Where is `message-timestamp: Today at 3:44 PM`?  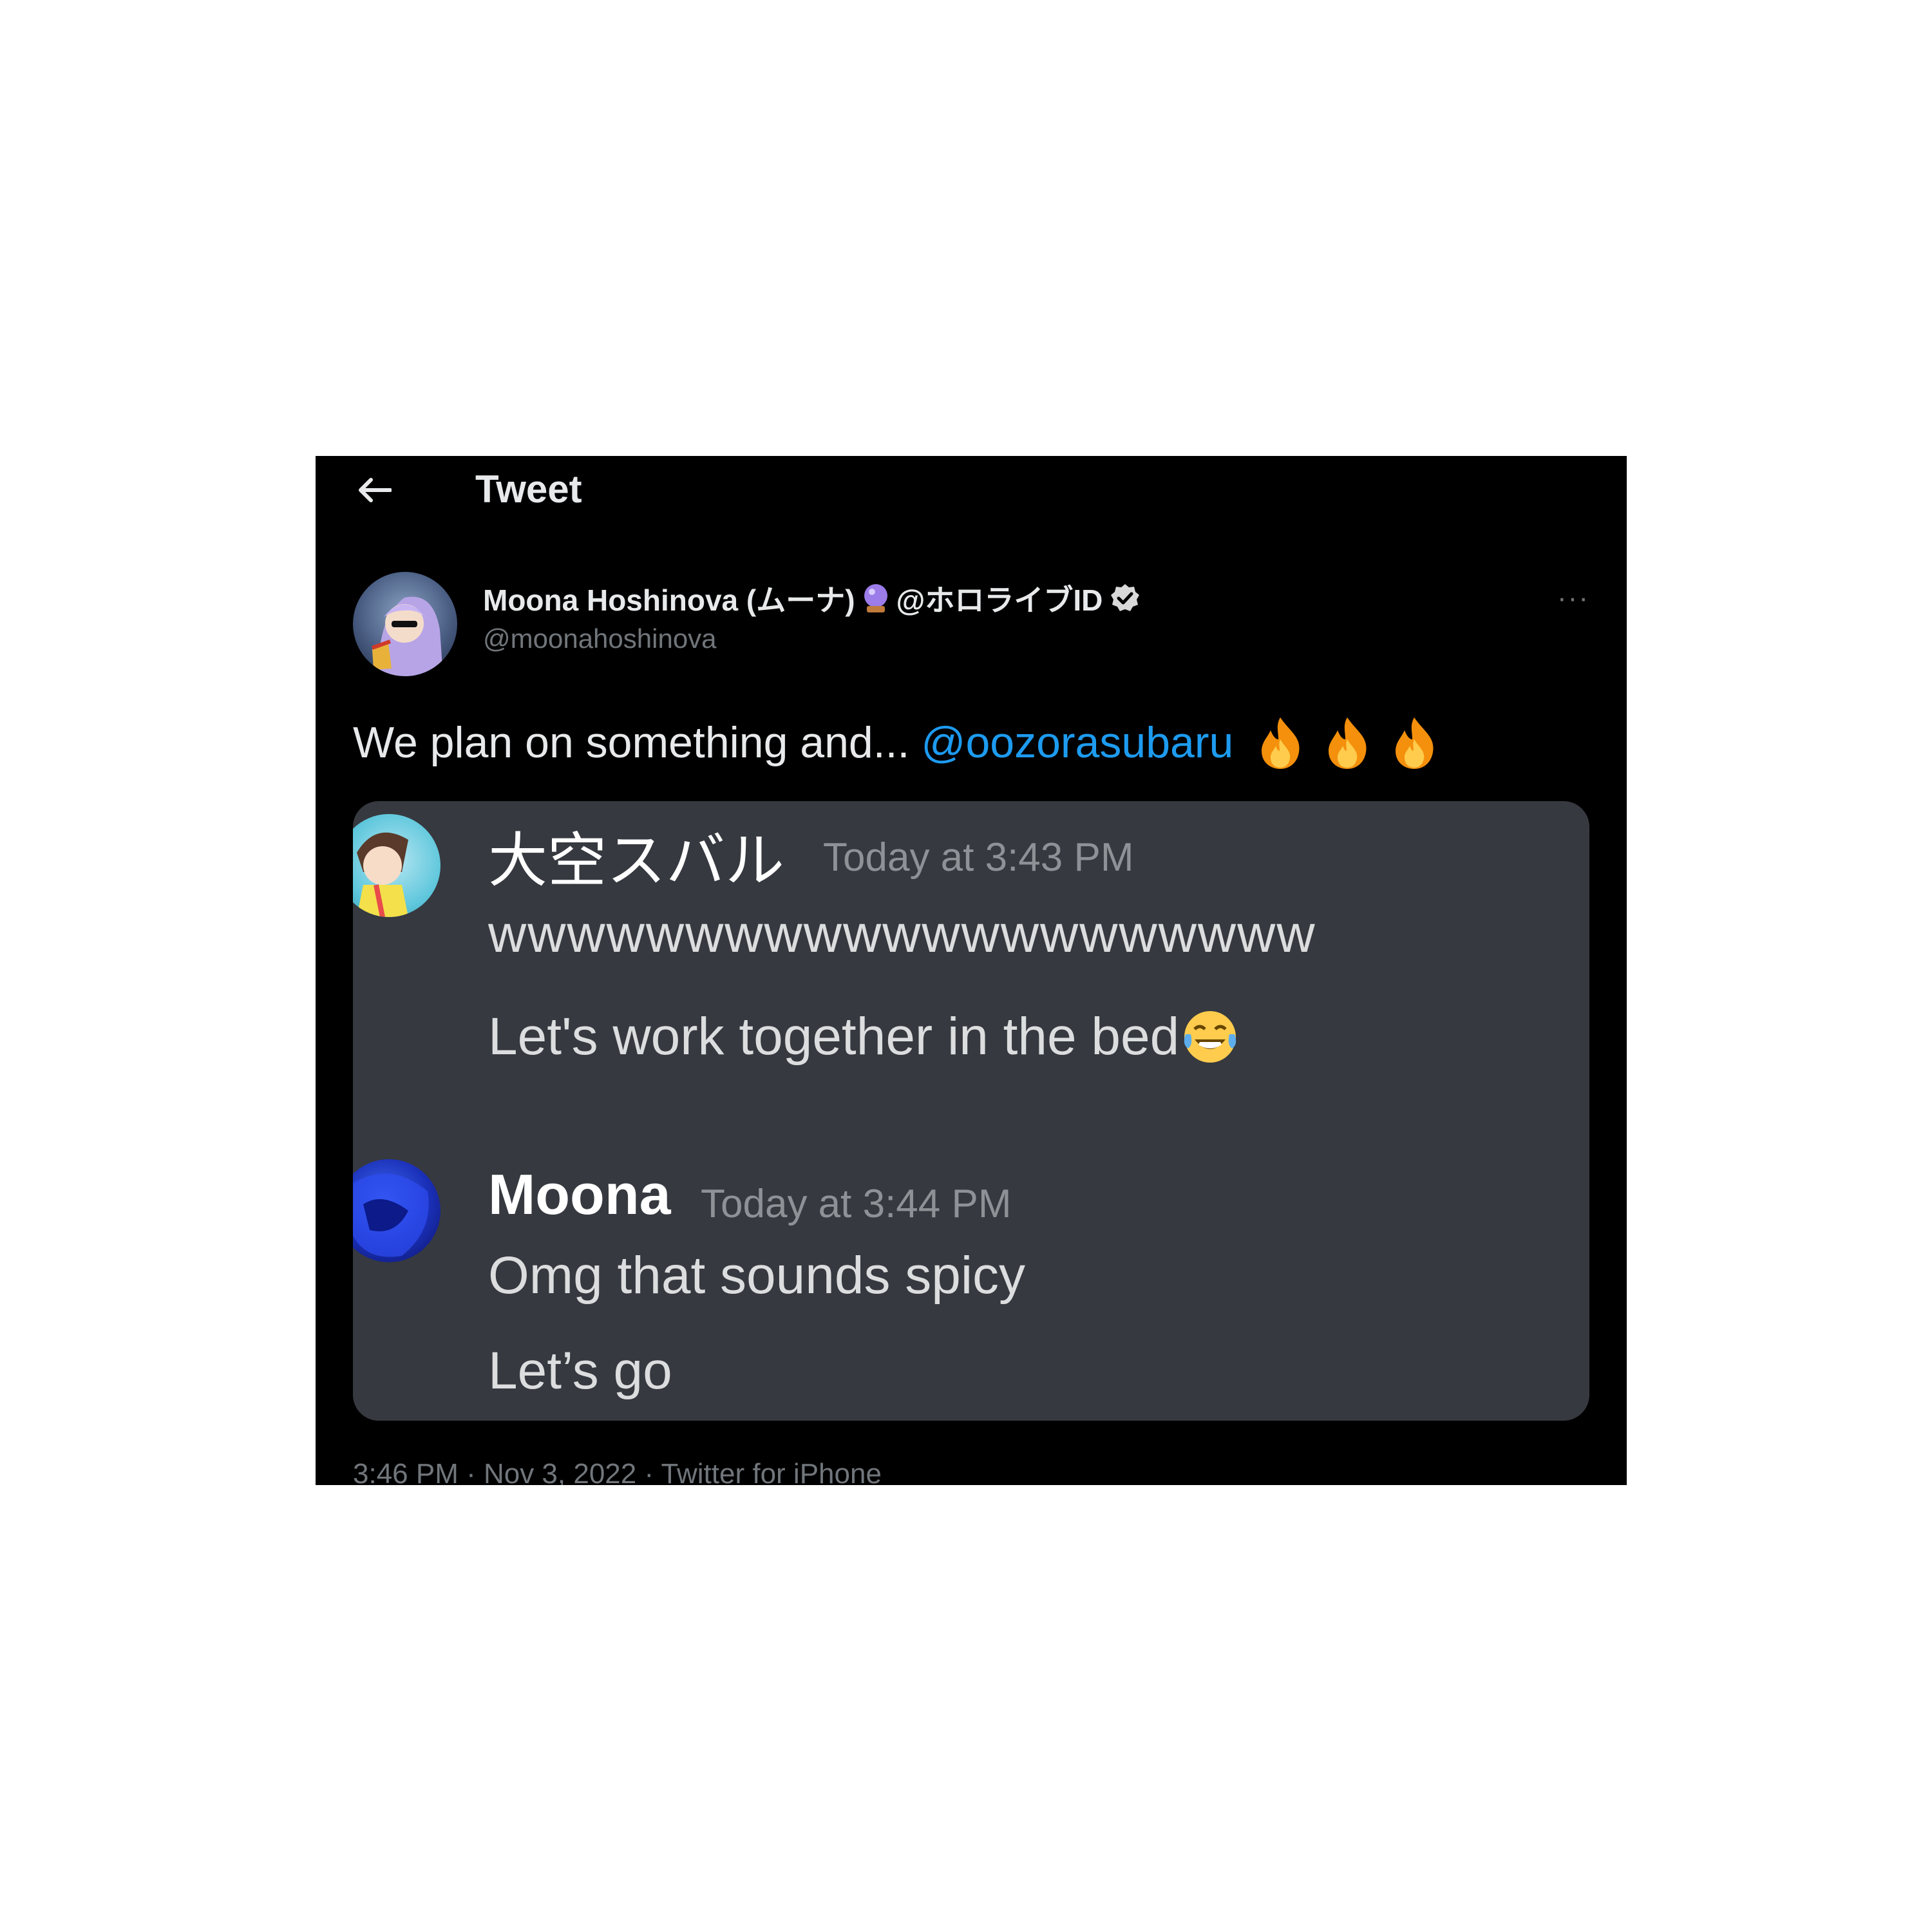 message-timestamp: Today at 3:44 PM is located at coordinates (856, 1204).